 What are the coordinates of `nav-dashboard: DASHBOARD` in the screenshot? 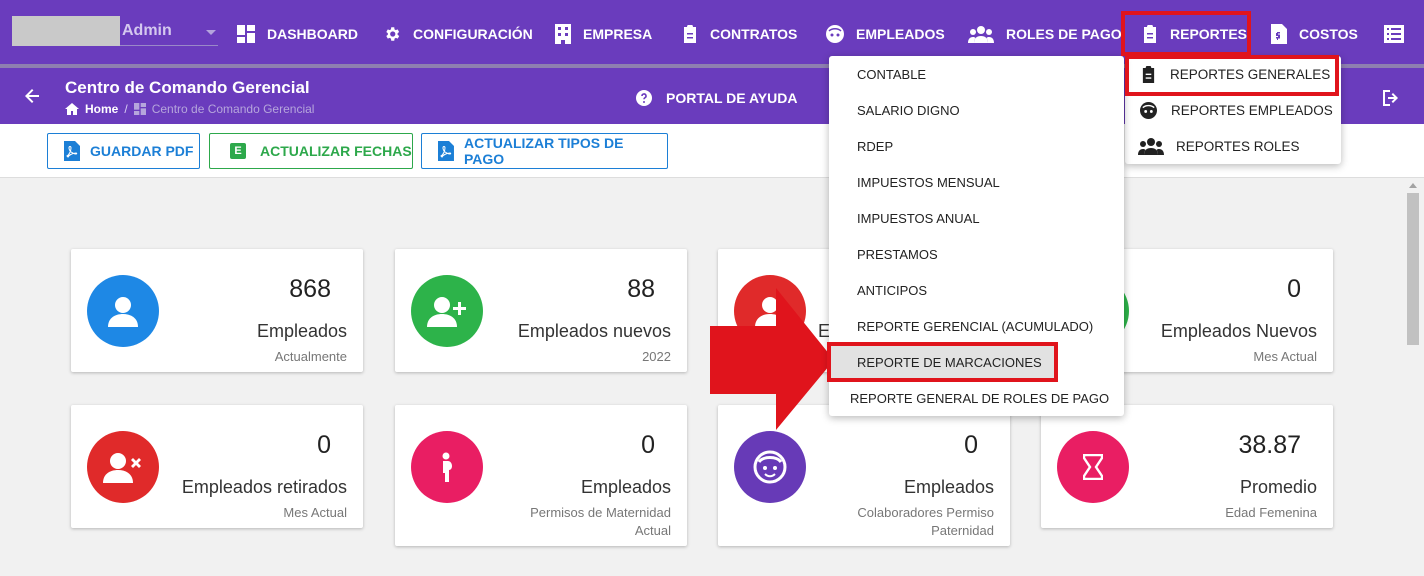 It's located at (297, 34).